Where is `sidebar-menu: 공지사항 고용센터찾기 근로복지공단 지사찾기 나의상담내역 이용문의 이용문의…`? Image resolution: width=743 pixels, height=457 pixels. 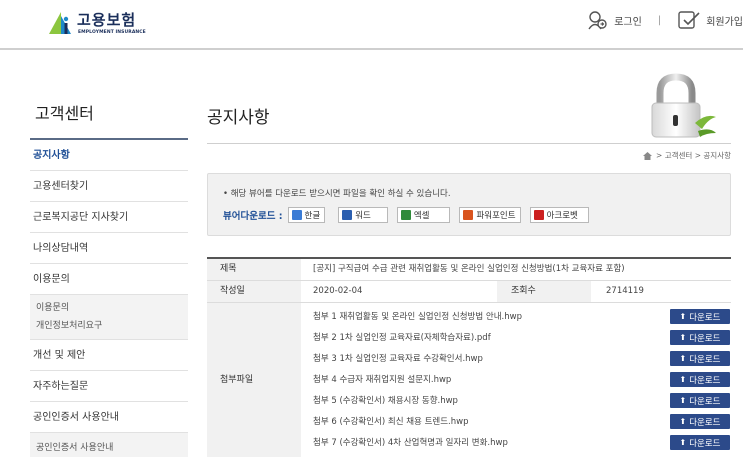
sidebar-menu: 공지사항 고용센터찾기 근로복지공단 지사찾기 나의상담내역 이용문의 이용문의… is located at coordinates (109, 298).